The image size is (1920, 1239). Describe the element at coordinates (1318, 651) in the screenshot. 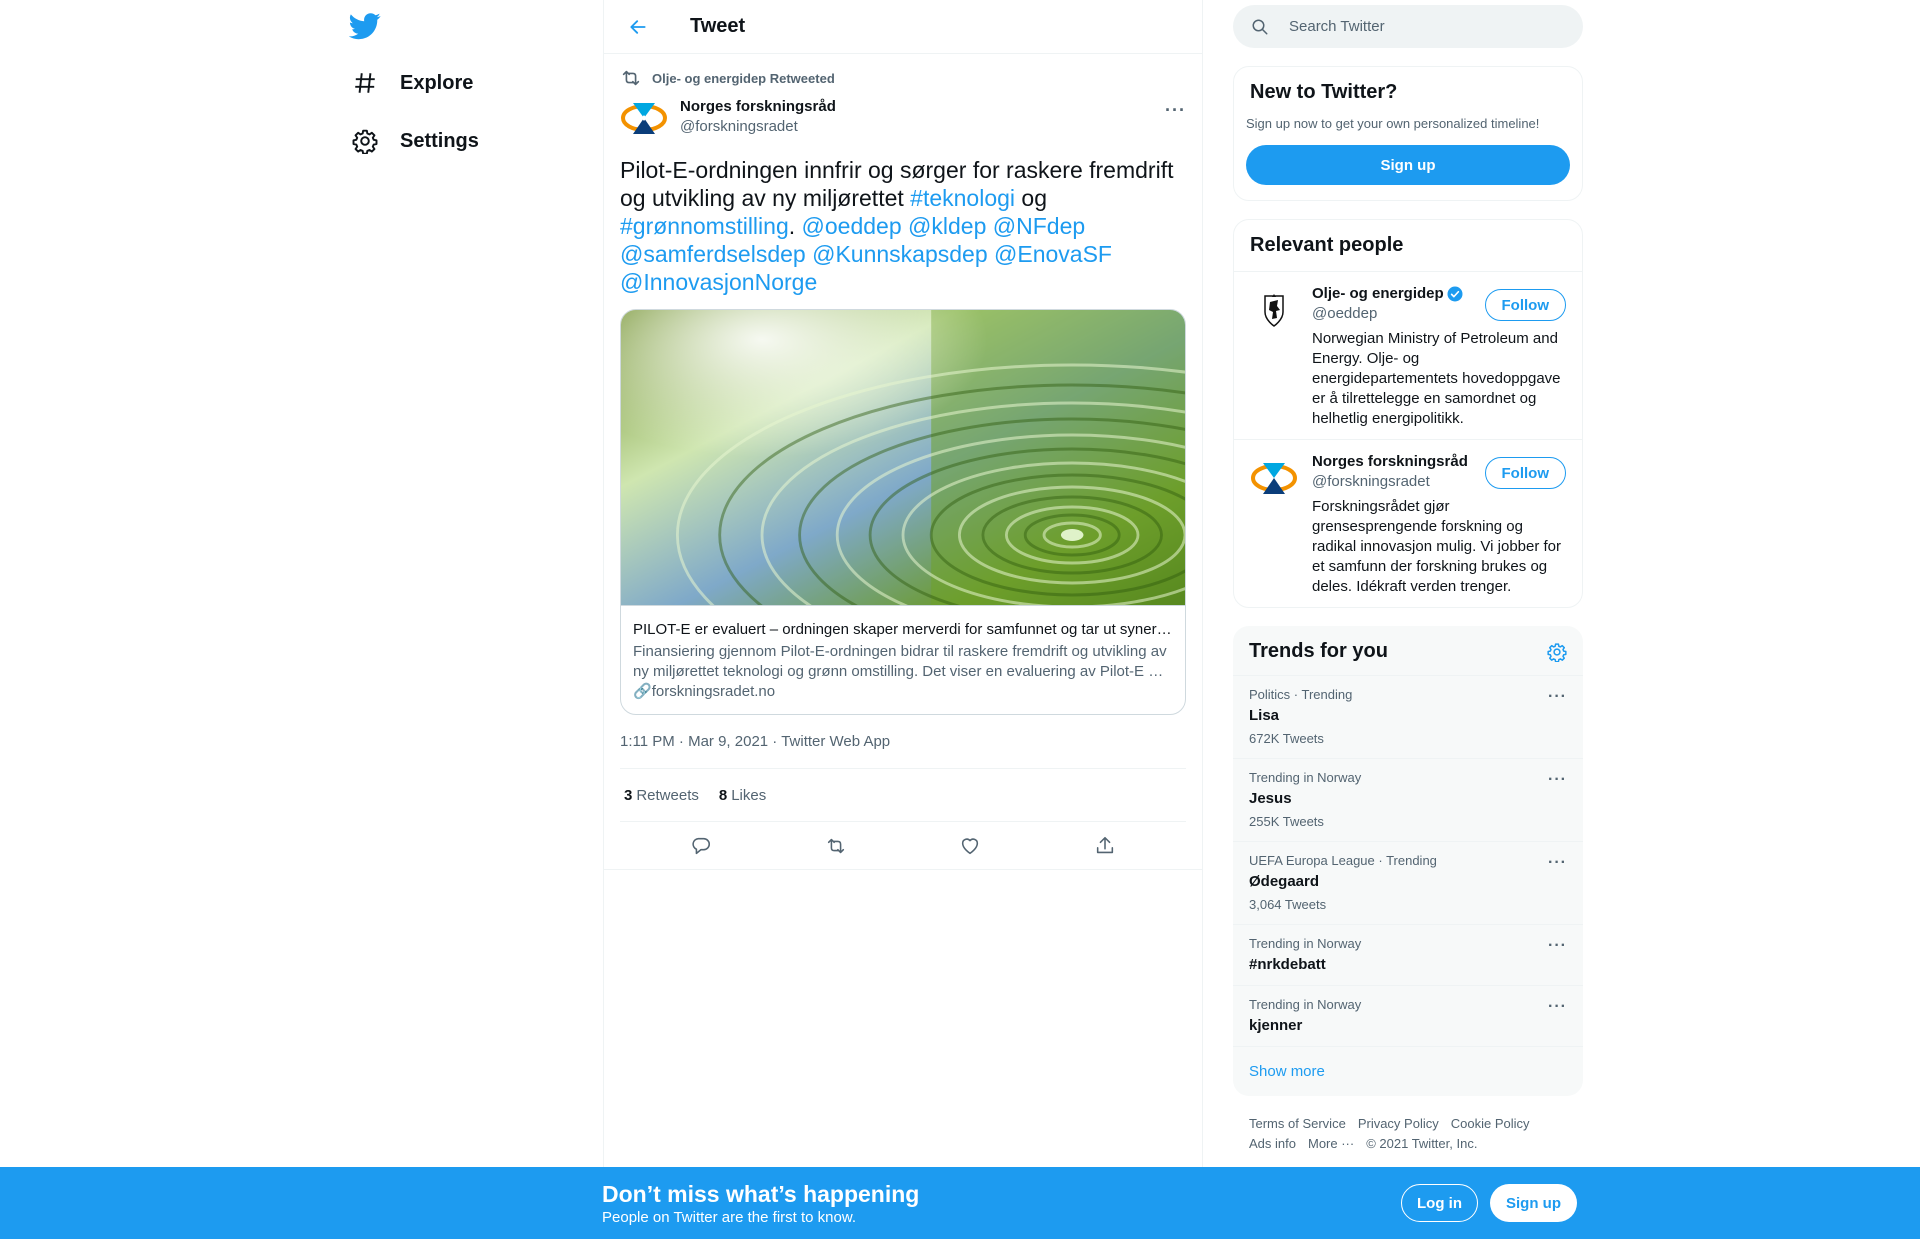

I see `panel-title: Trends for you` at that location.